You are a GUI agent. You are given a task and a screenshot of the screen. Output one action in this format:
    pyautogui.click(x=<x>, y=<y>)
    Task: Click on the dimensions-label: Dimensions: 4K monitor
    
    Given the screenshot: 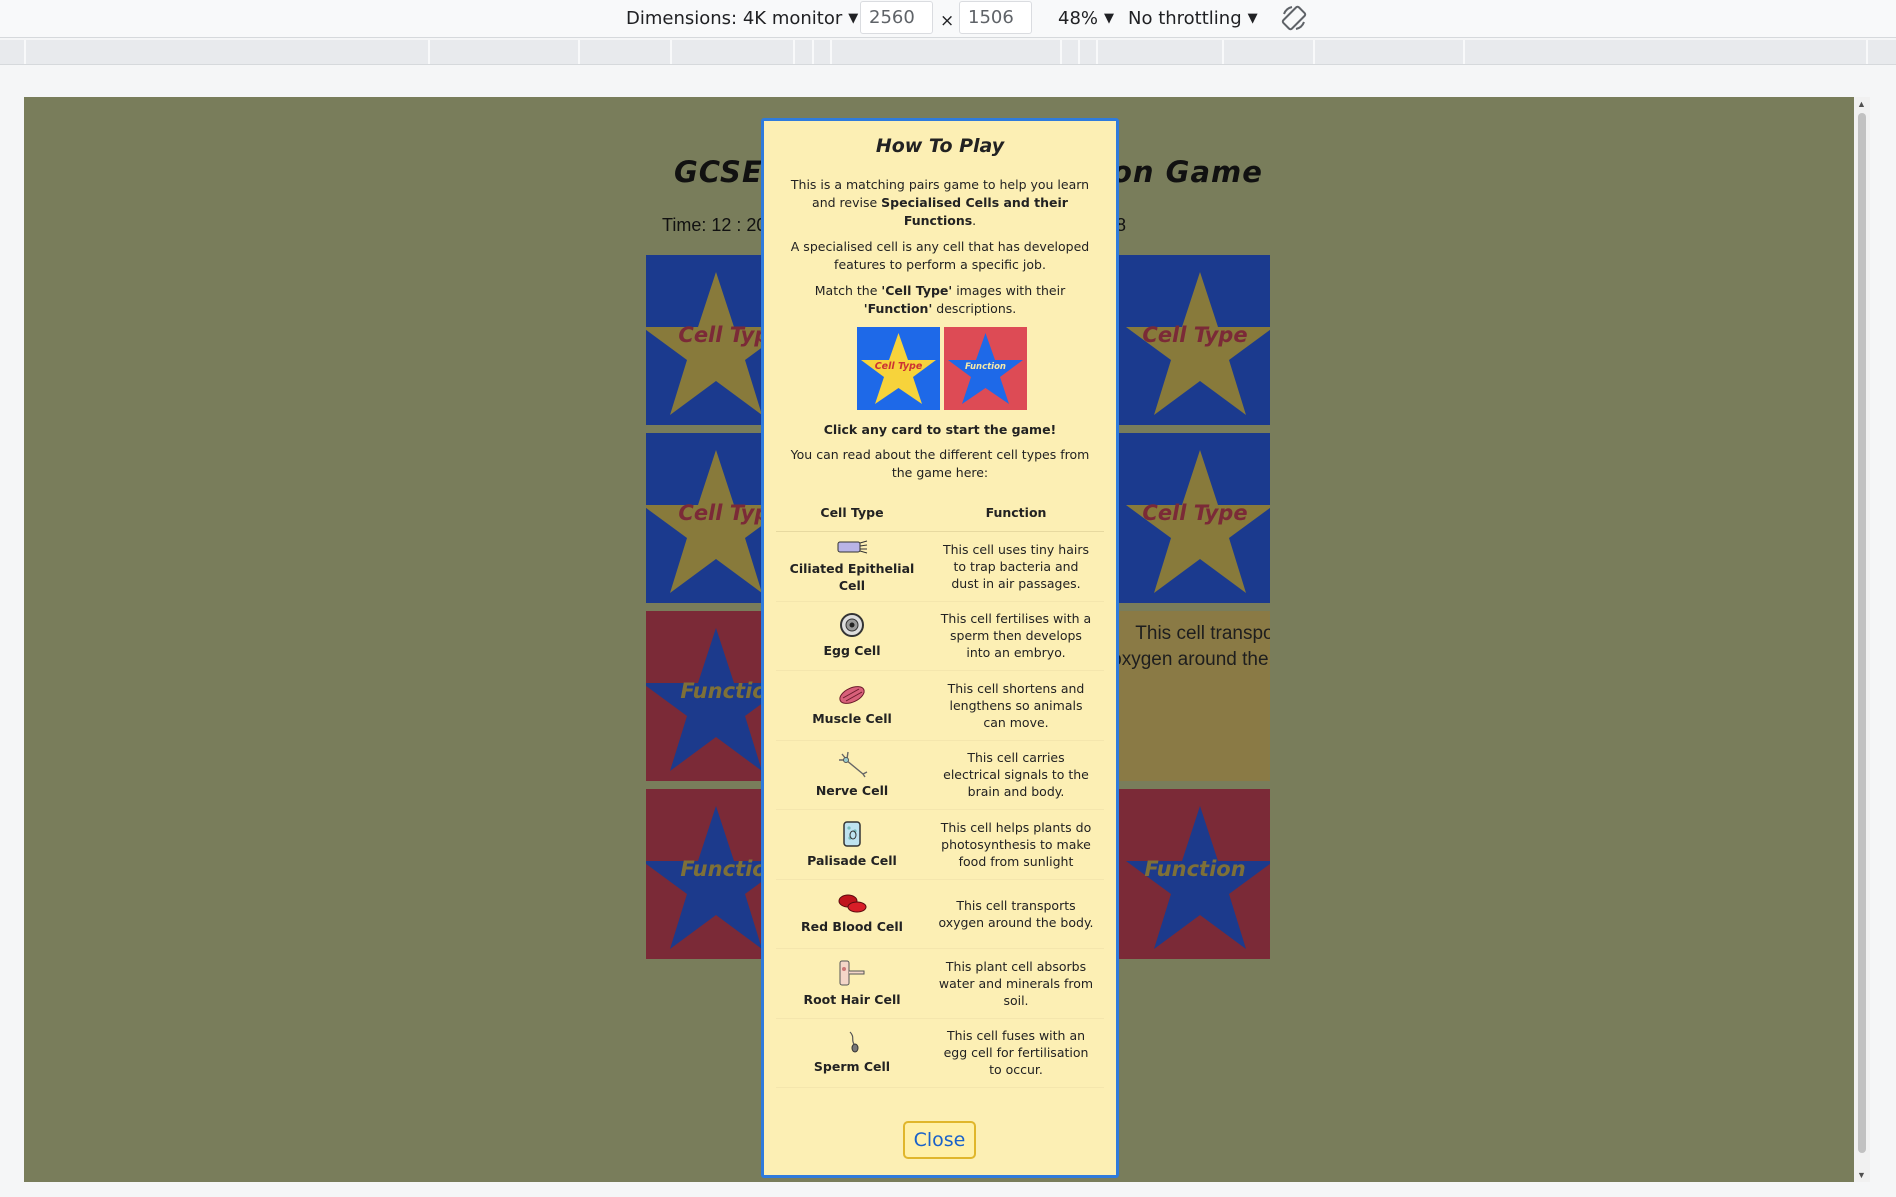 What is the action you would take?
    pyautogui.click(x=734, y=18)
    